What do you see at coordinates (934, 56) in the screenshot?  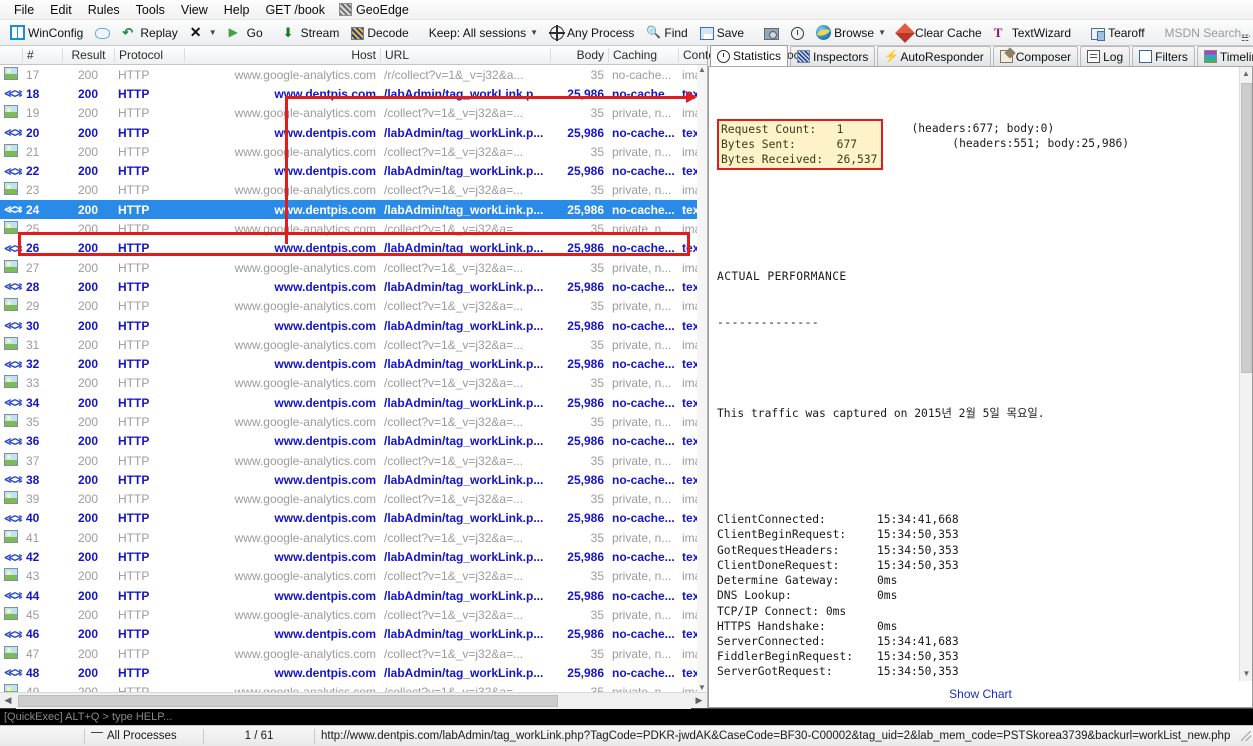 I see `tab-autoresponder: ⚡ AutoResponder` at bounding box center [934, 56].